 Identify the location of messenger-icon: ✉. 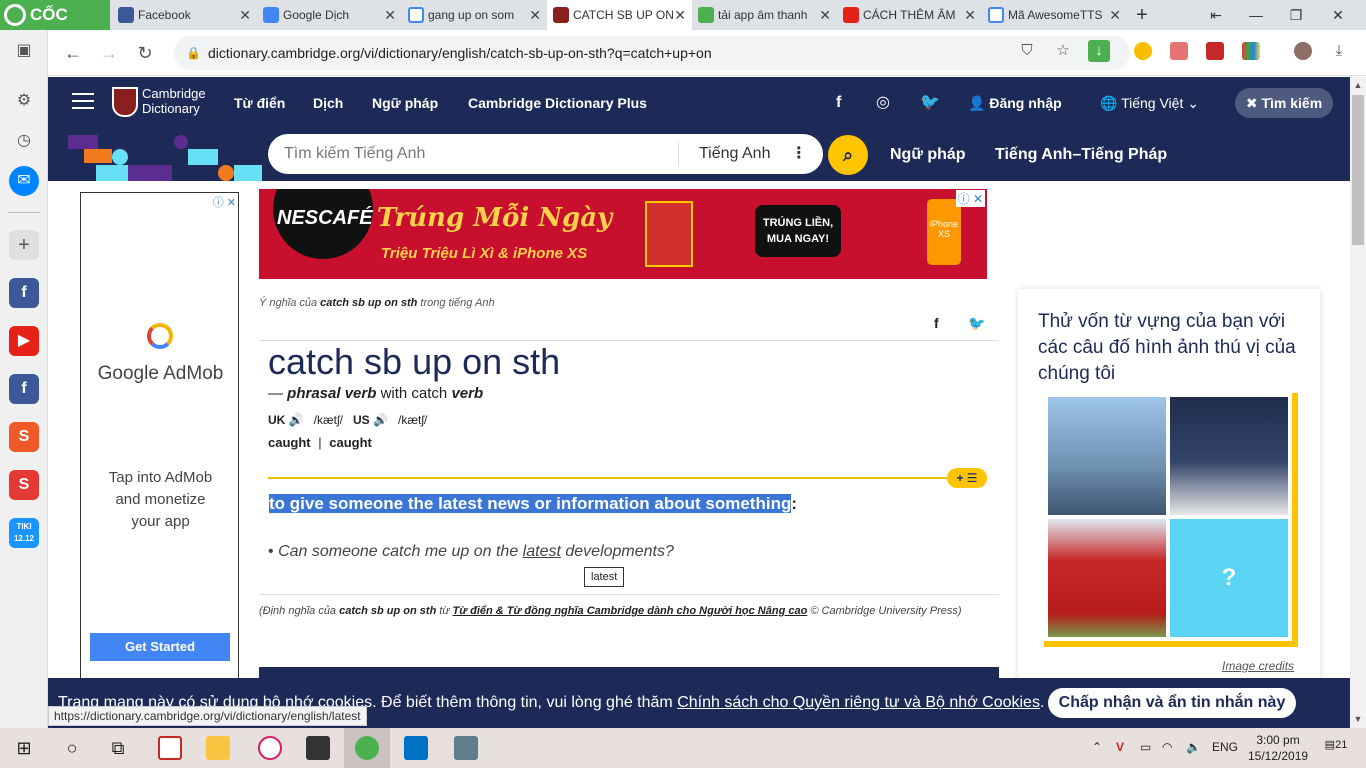
(24, 181).